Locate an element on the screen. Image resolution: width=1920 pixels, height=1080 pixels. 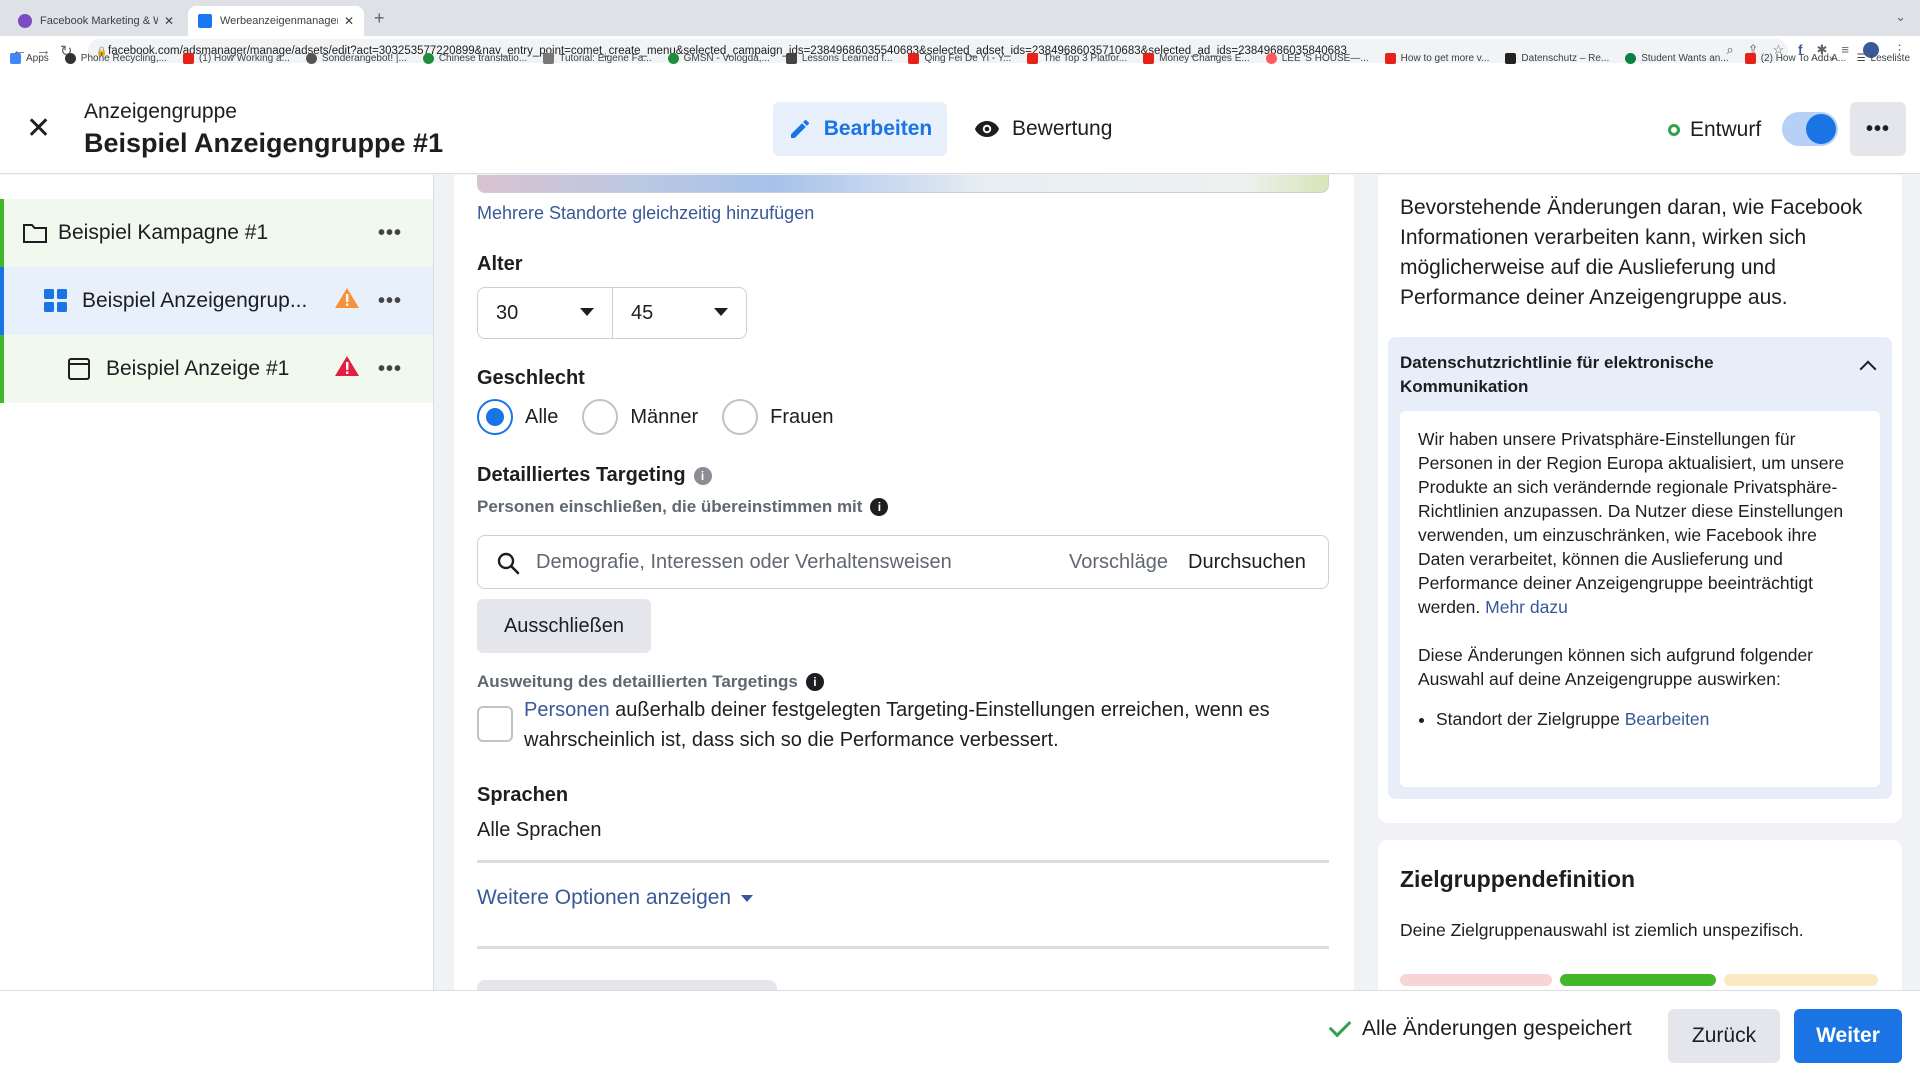
chevron-right-icon: » is located at coordinates (1832, 58).